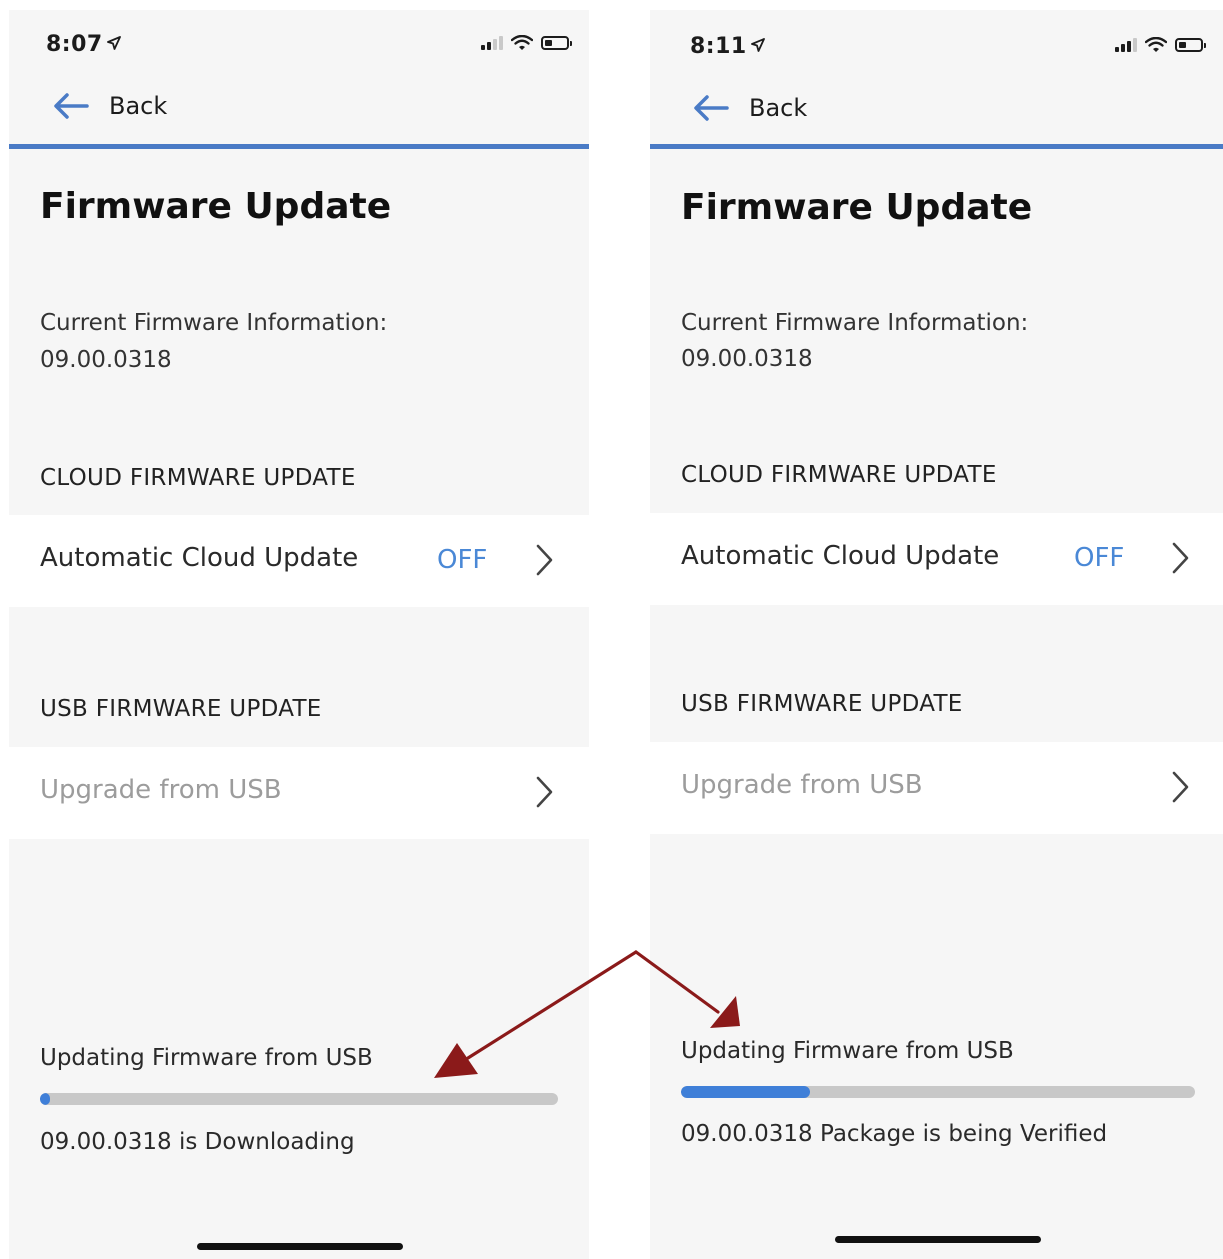 Image resolution: width=1223 pixels, height=1259 pixels. I want to click on status-time: 8:07, so click(83, 44).